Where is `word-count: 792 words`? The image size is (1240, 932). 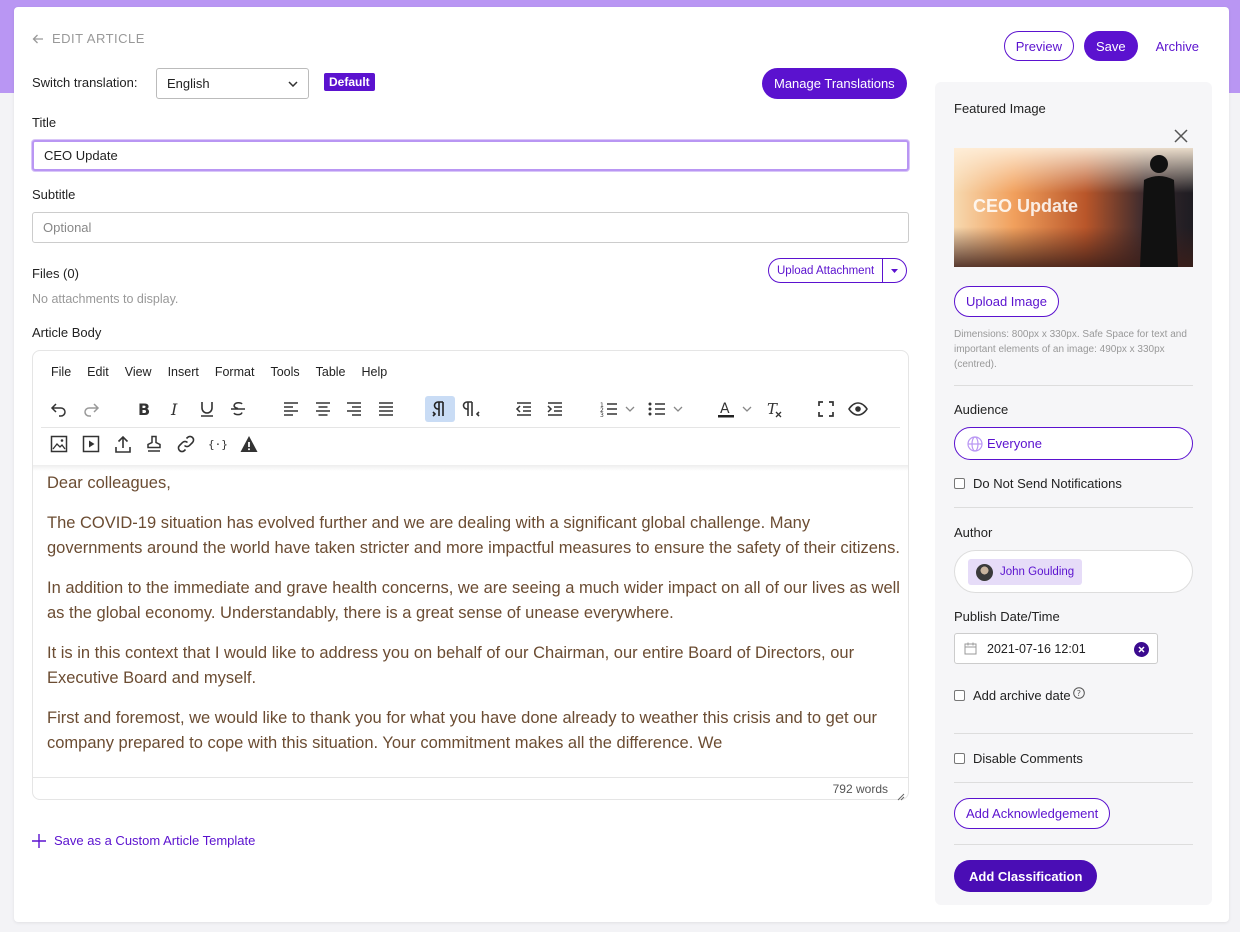 word-count: 792 words is located at coordinates (860, 789).